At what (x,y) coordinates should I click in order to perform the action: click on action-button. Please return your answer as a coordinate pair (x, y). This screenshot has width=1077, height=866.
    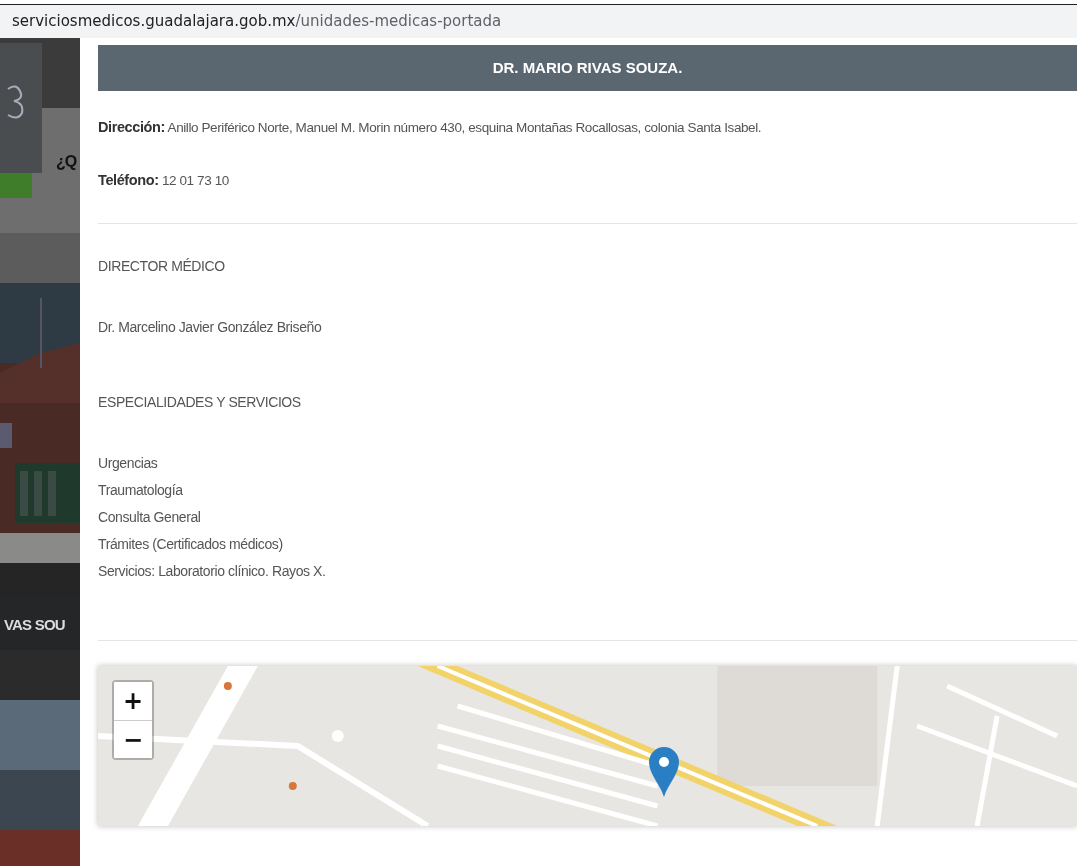
    Looking at the image, I should click on (16, 185).